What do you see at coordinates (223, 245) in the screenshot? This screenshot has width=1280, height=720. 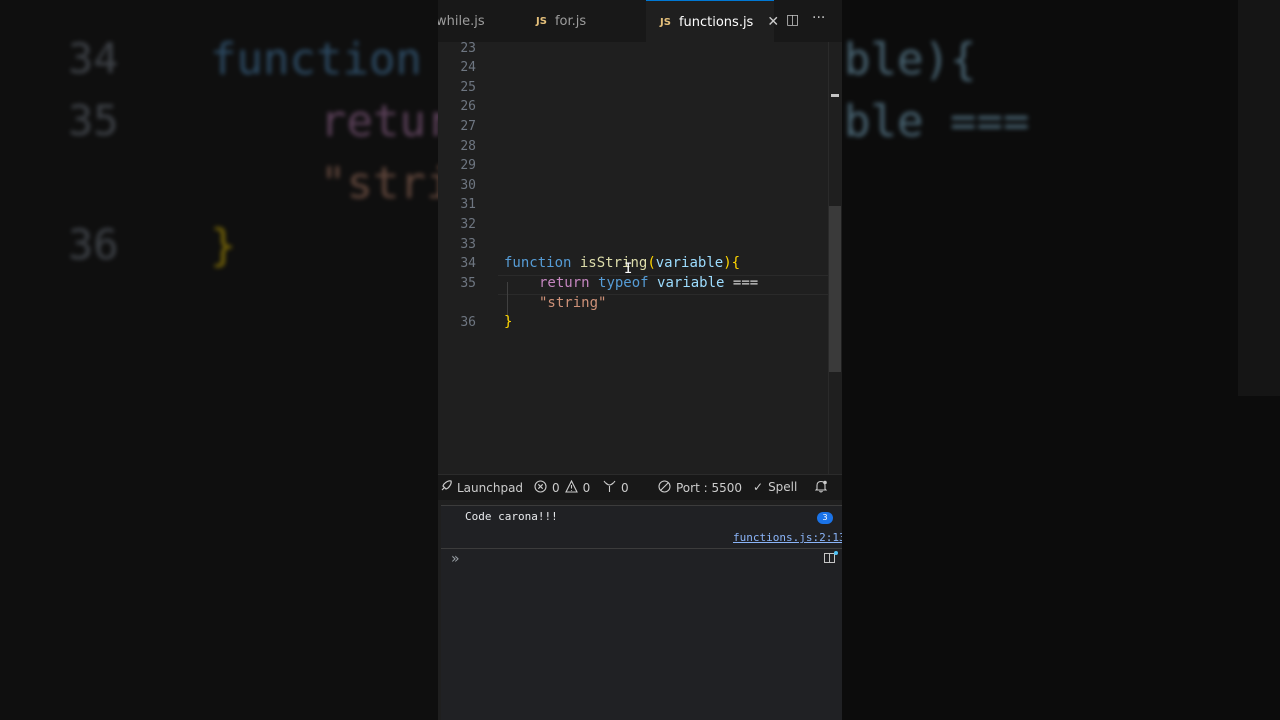 I see `backdrop-code: }` at bounding box center [223, 245].